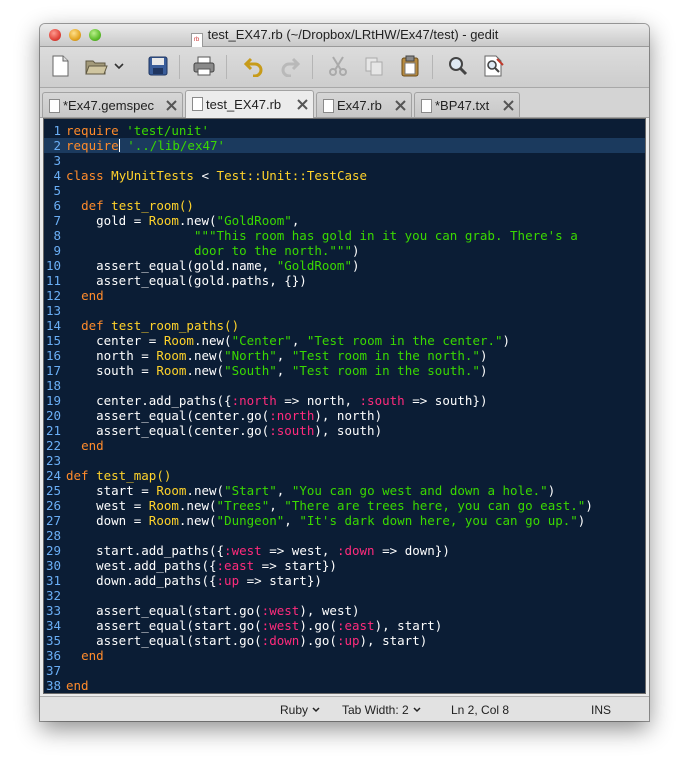 This screenshot has height=775, width=689. I want to click on code-line: 11 assert_equal(gold.paths, {}), so click(344, 280).